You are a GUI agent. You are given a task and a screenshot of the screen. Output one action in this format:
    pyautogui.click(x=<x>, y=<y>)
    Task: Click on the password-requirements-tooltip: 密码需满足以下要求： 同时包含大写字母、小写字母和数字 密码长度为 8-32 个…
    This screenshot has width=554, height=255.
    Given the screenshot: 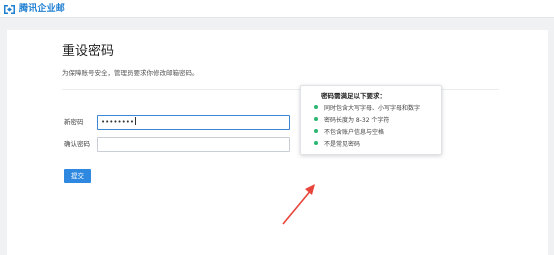 What is the action you would take?
    pyautogui.click(x=371, y=120)
    